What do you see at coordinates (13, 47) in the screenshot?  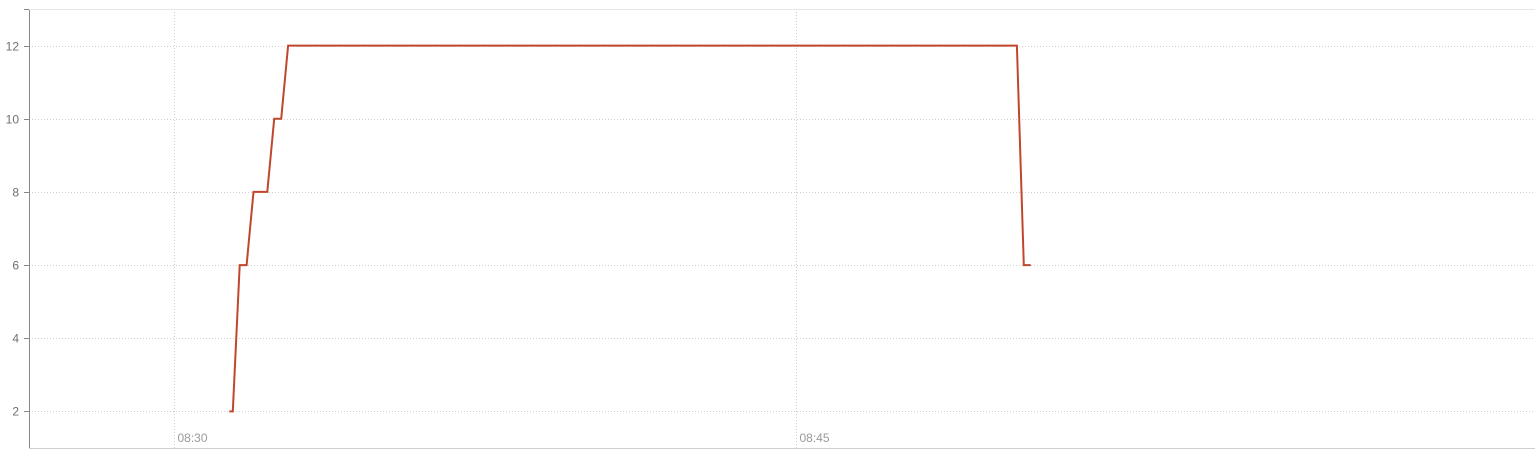 I see `y-tick-label: 12` at bounding box center [13, 47].